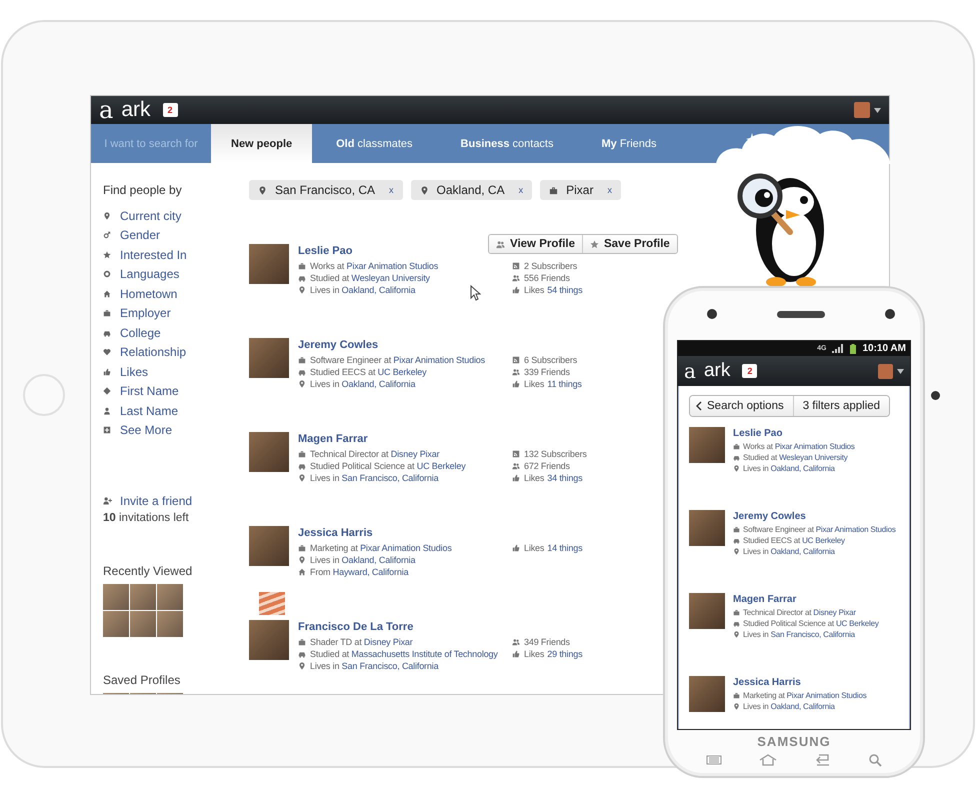  Describe the element at coordinates (140, 235) in the screenshot. I see `filter-link: Gender` at that location.